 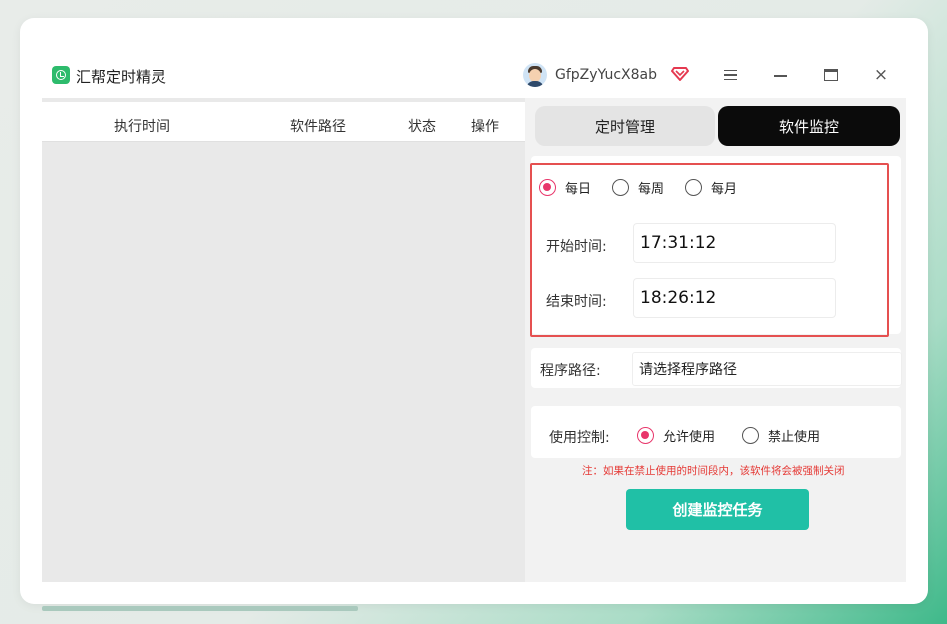 I want to click on radio-allow-use: 允许使用, so click(x=676, y=435).